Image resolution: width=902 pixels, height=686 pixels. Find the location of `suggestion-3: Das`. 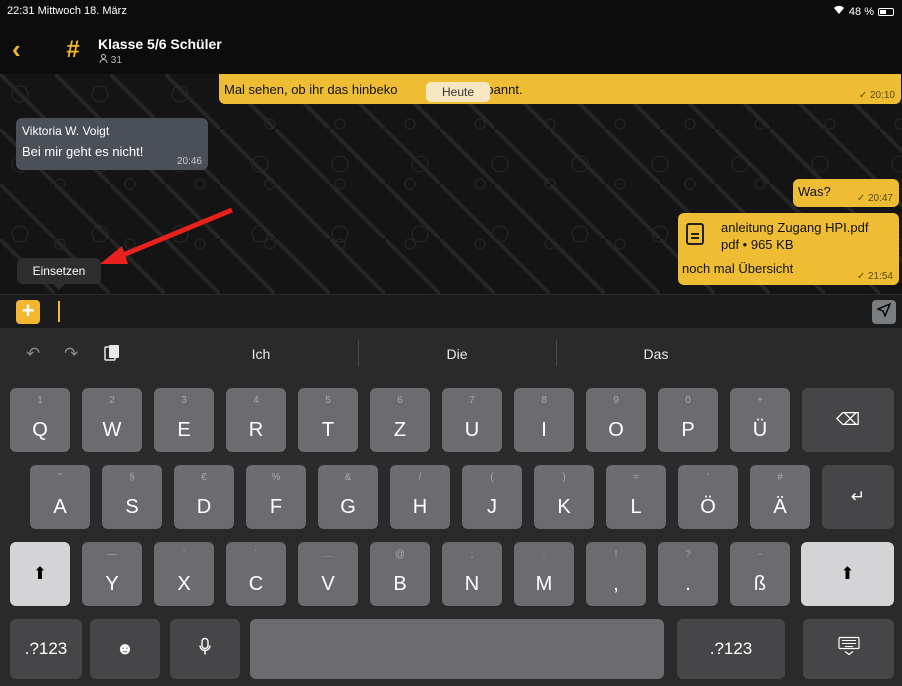

suggestion-3: Das is located at coordinates (656, 354).